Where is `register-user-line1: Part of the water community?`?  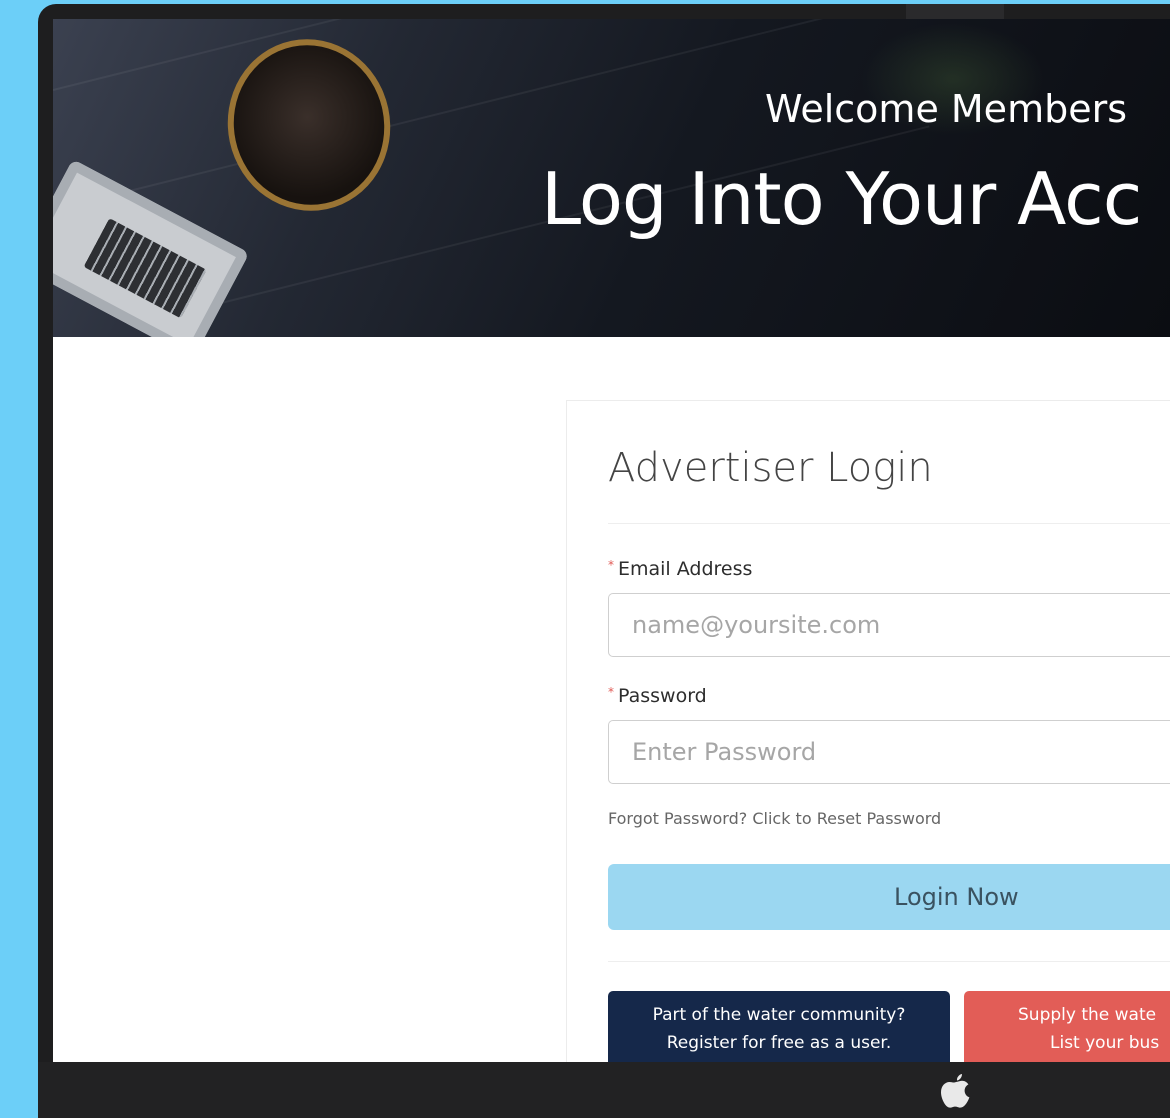
register-user-line1: Part of the water community? is located at coordinates (779, 1015).